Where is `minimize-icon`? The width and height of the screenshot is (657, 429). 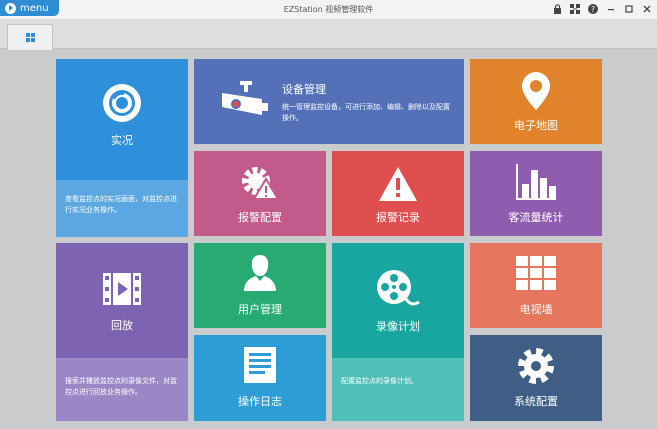
minimize-icon is located at coordinates (611, 9).